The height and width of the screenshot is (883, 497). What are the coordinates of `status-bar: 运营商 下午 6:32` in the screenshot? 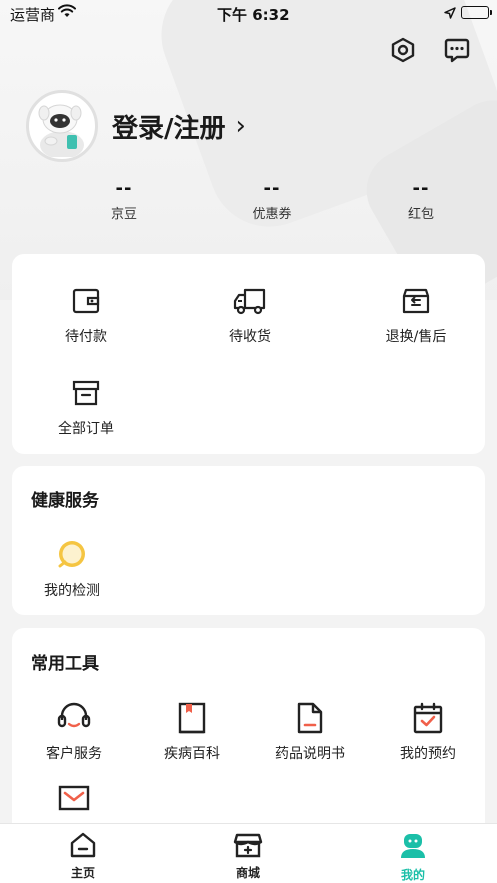 It's located at (248, 13).